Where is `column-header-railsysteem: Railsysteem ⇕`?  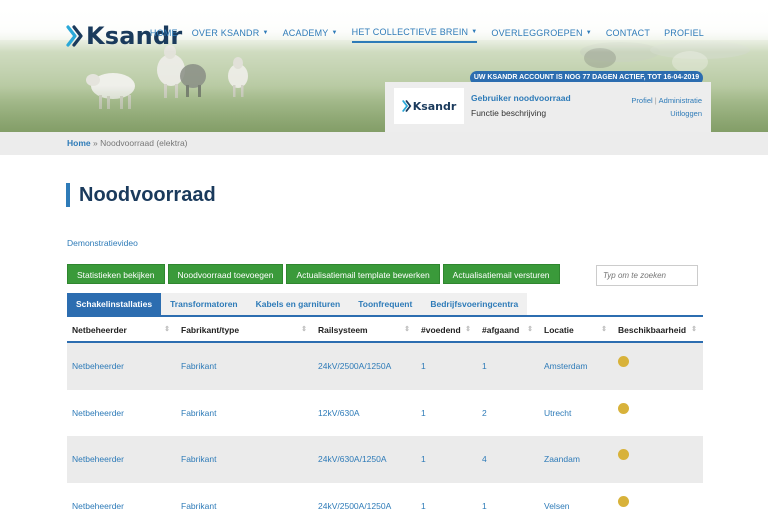
column-header-railsysteem: Railsysteem ⇕ is located at coordinates (364, 329).